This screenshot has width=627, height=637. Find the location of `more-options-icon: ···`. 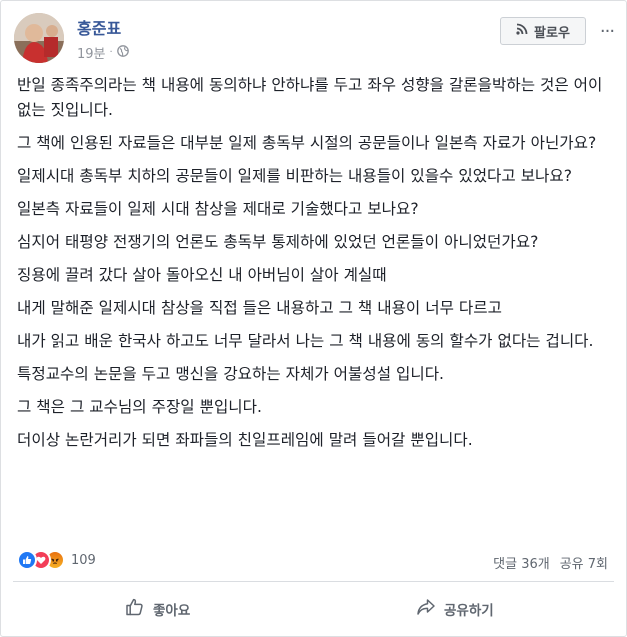

more-options-icon: ··· is located at coordinates (607, 31).